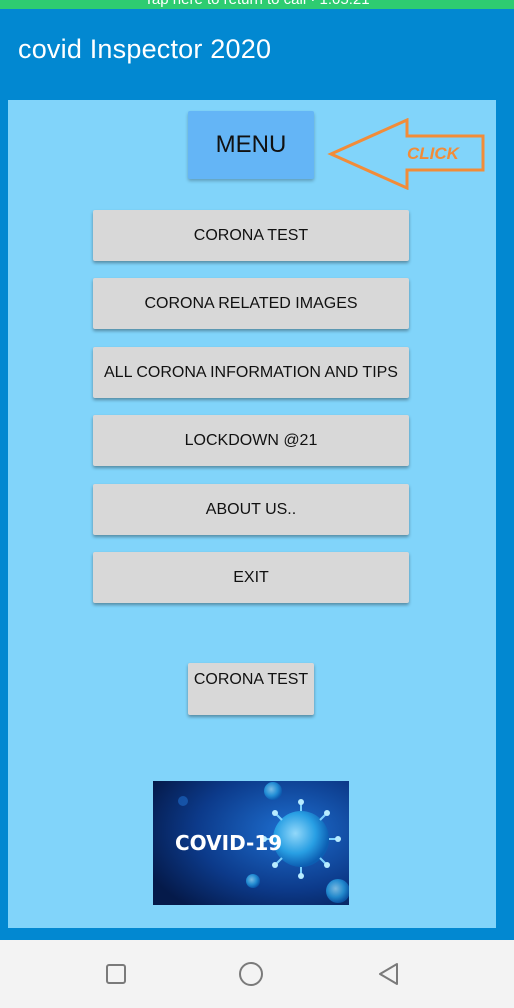 This screenshot has width=514, height=1008. I want to click on return-to-call-banner: Tap here to return to call · 1:05:21, so click(257, 4).